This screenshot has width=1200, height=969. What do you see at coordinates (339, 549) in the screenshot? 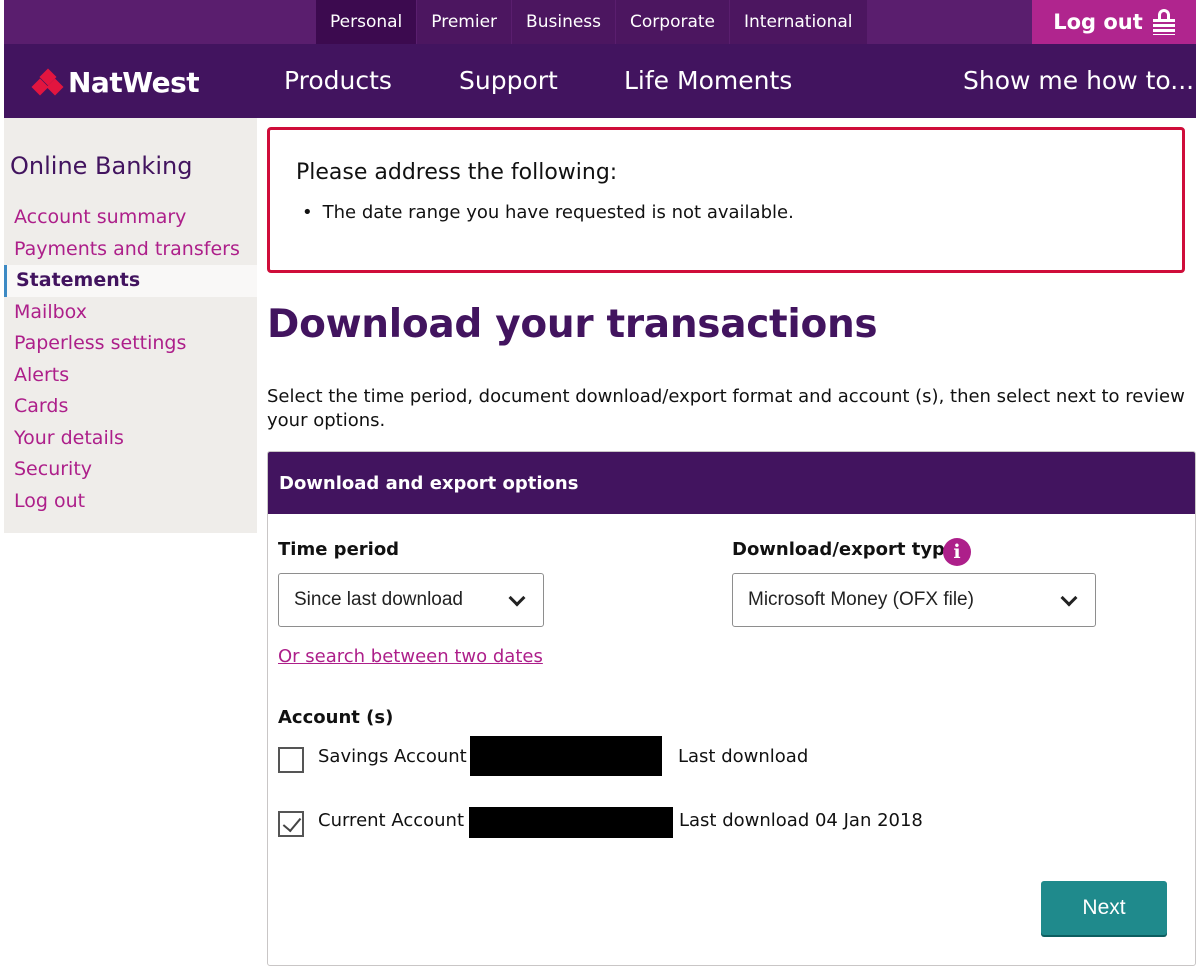
I see `time-period-label: Time period` at bounding box center [339, 549].